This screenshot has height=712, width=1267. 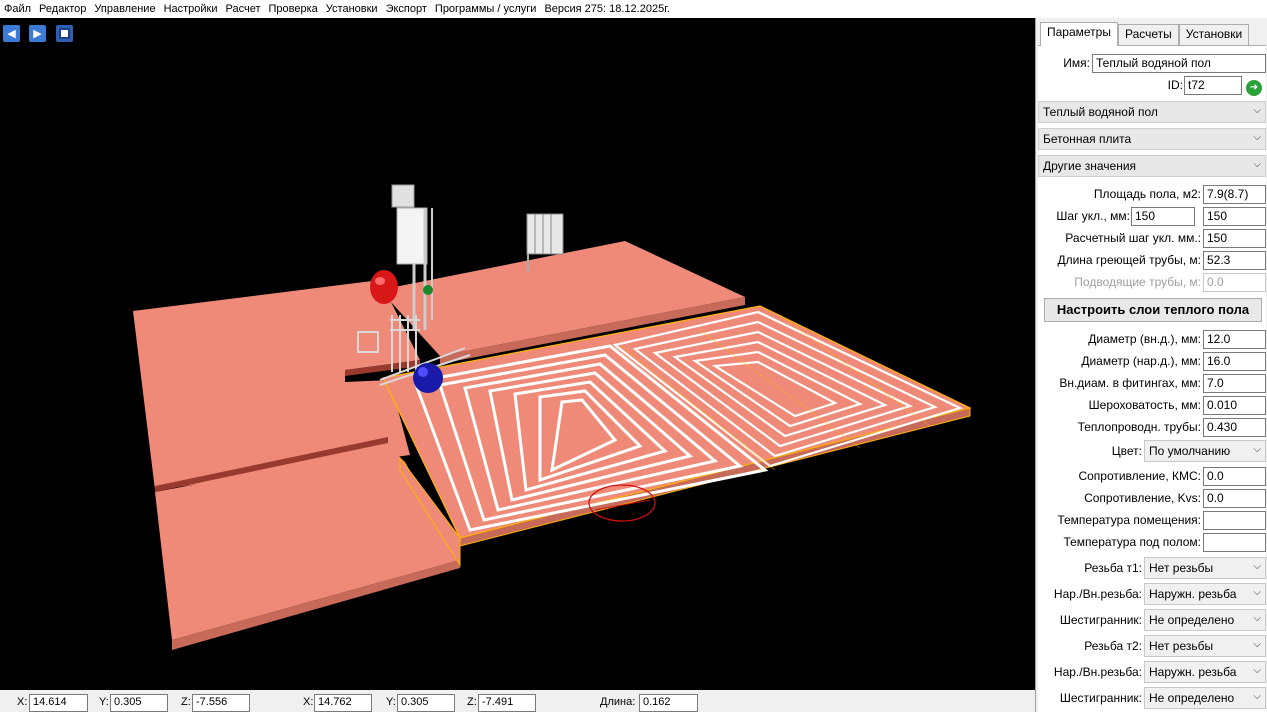 I want to click on tab-installations: Установки, so click(x=1214, y=35).